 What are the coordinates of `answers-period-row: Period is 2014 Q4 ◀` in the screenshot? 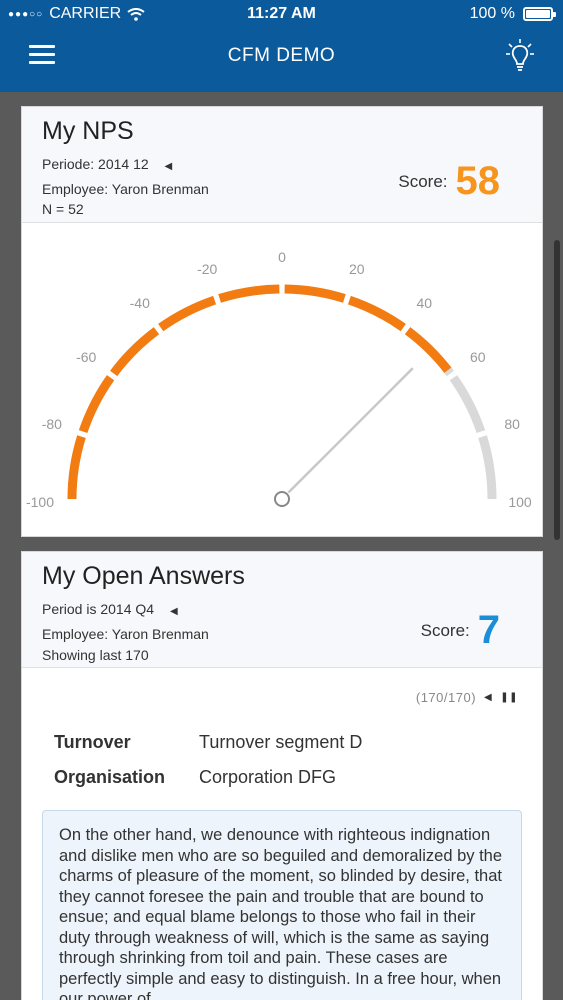 It's located at (125, 610).